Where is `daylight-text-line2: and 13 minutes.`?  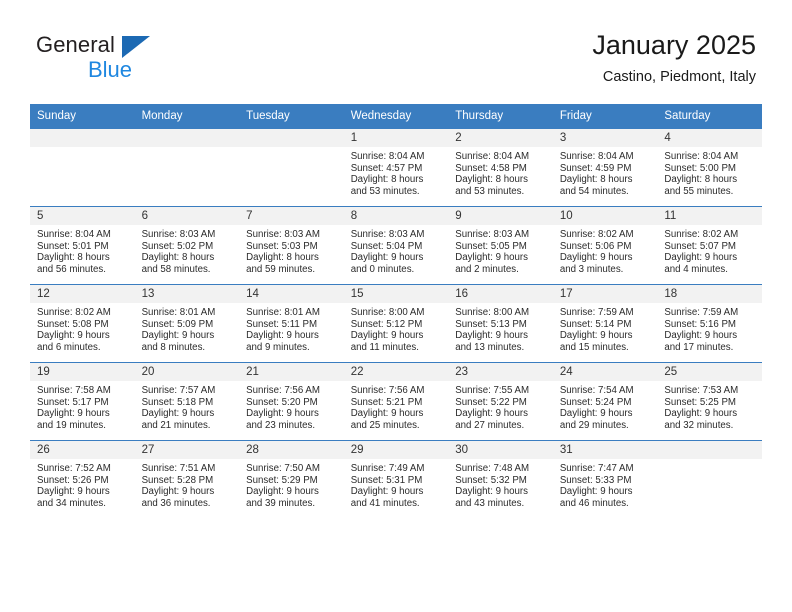 daylight-text-line2: and 13 minutes. is located at coordinates (490, 347).